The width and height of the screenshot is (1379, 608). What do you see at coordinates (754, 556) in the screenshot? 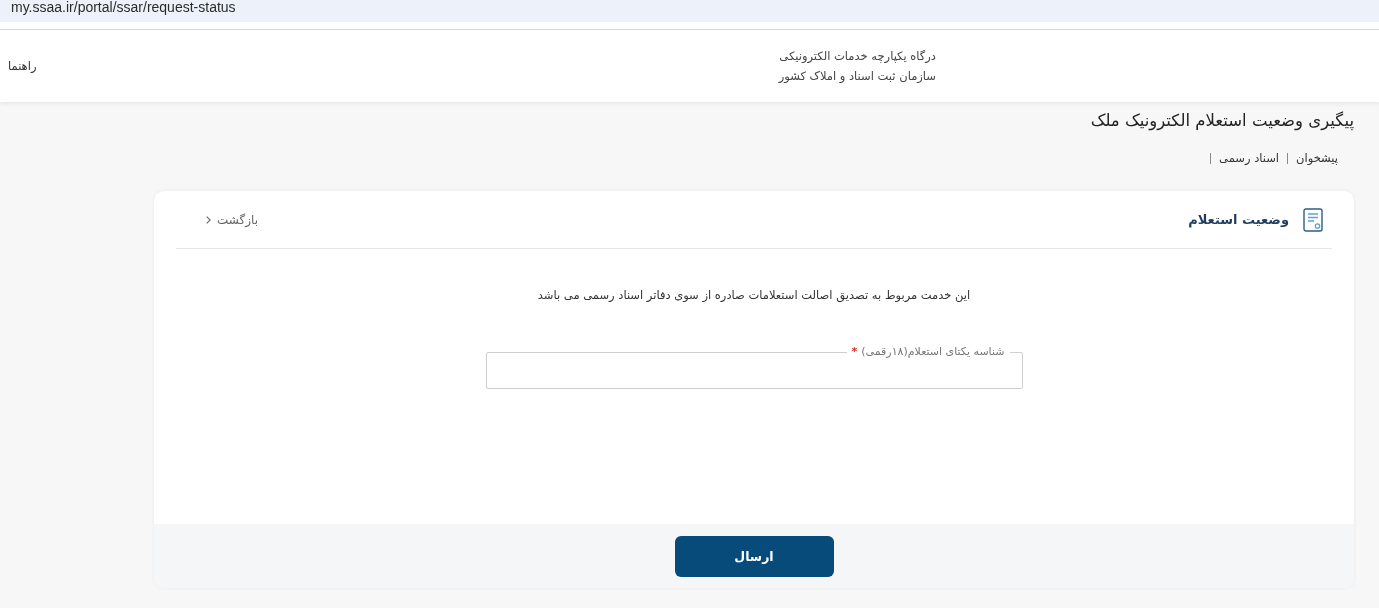
I see `submit-button: ارسال` at bounding box center [754, 556].